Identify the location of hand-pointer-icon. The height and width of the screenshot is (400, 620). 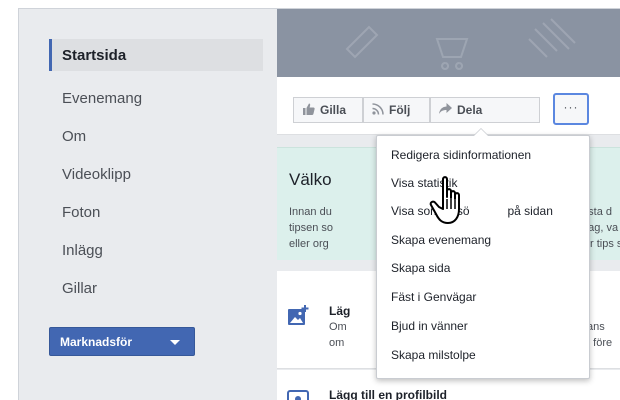
(444, 200).